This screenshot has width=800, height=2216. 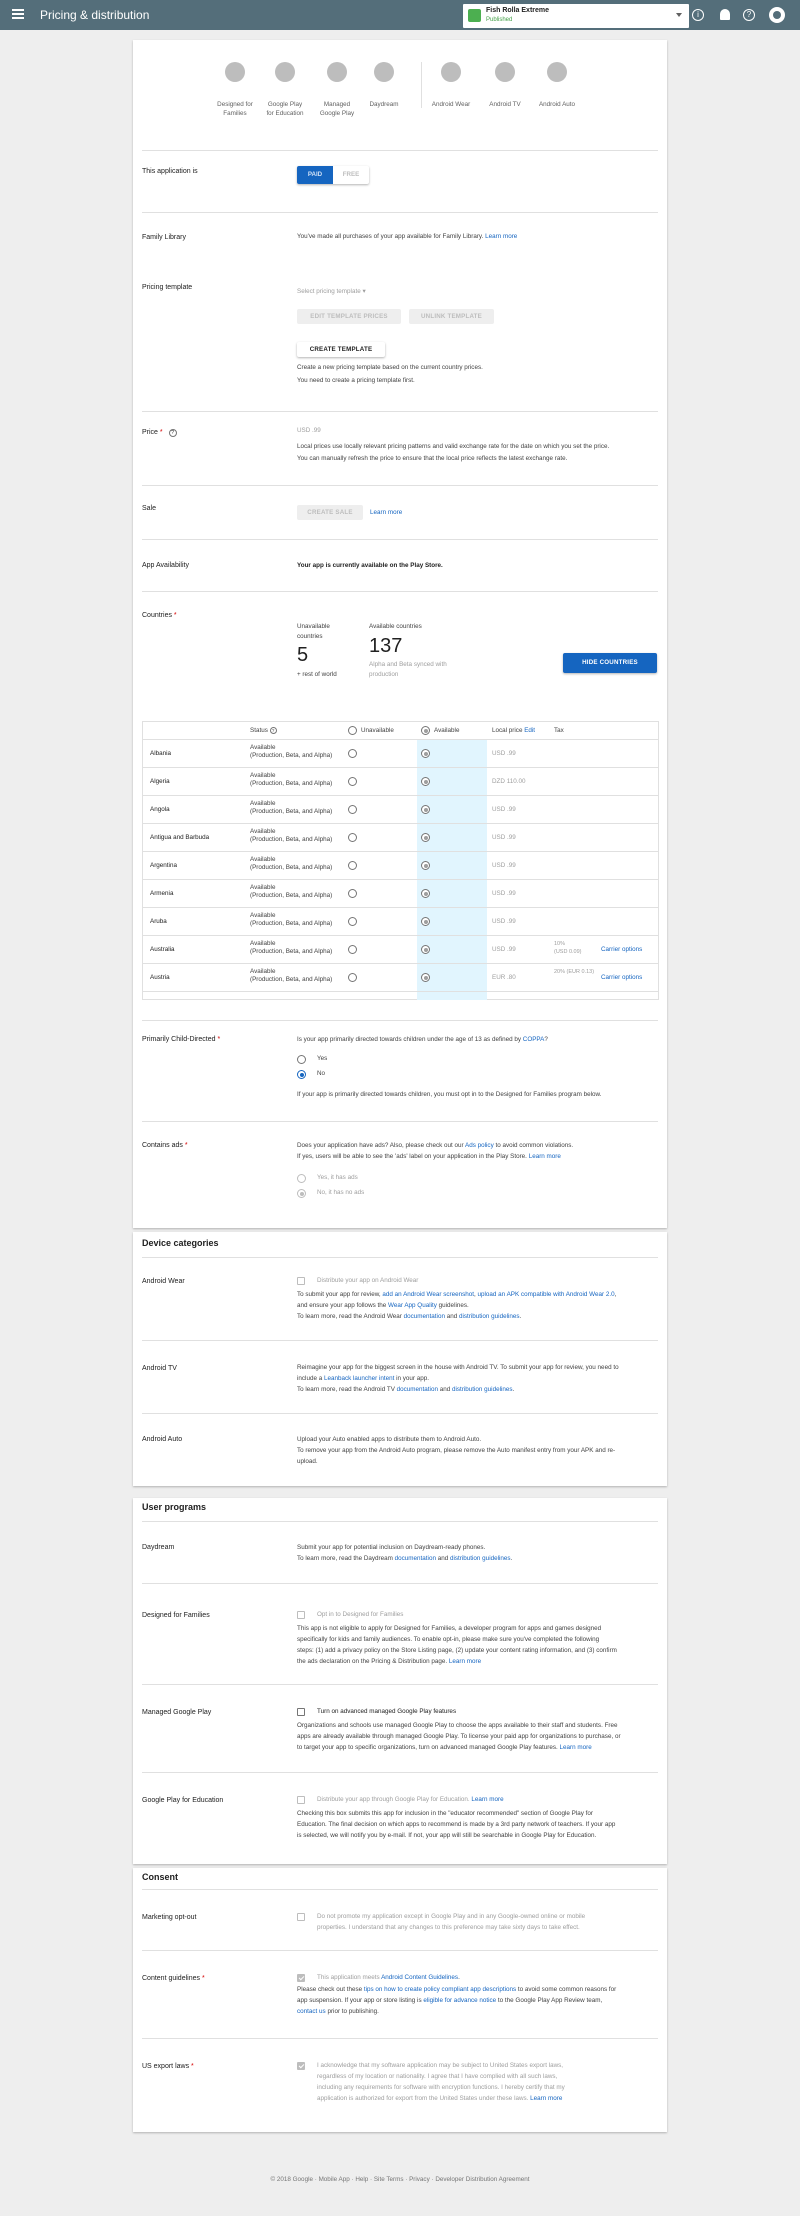 What do you see at coordinates (330, 512) in the screenshot?
I see `create-sale-button: CREATE SALE` at bounding box center [330, 512].